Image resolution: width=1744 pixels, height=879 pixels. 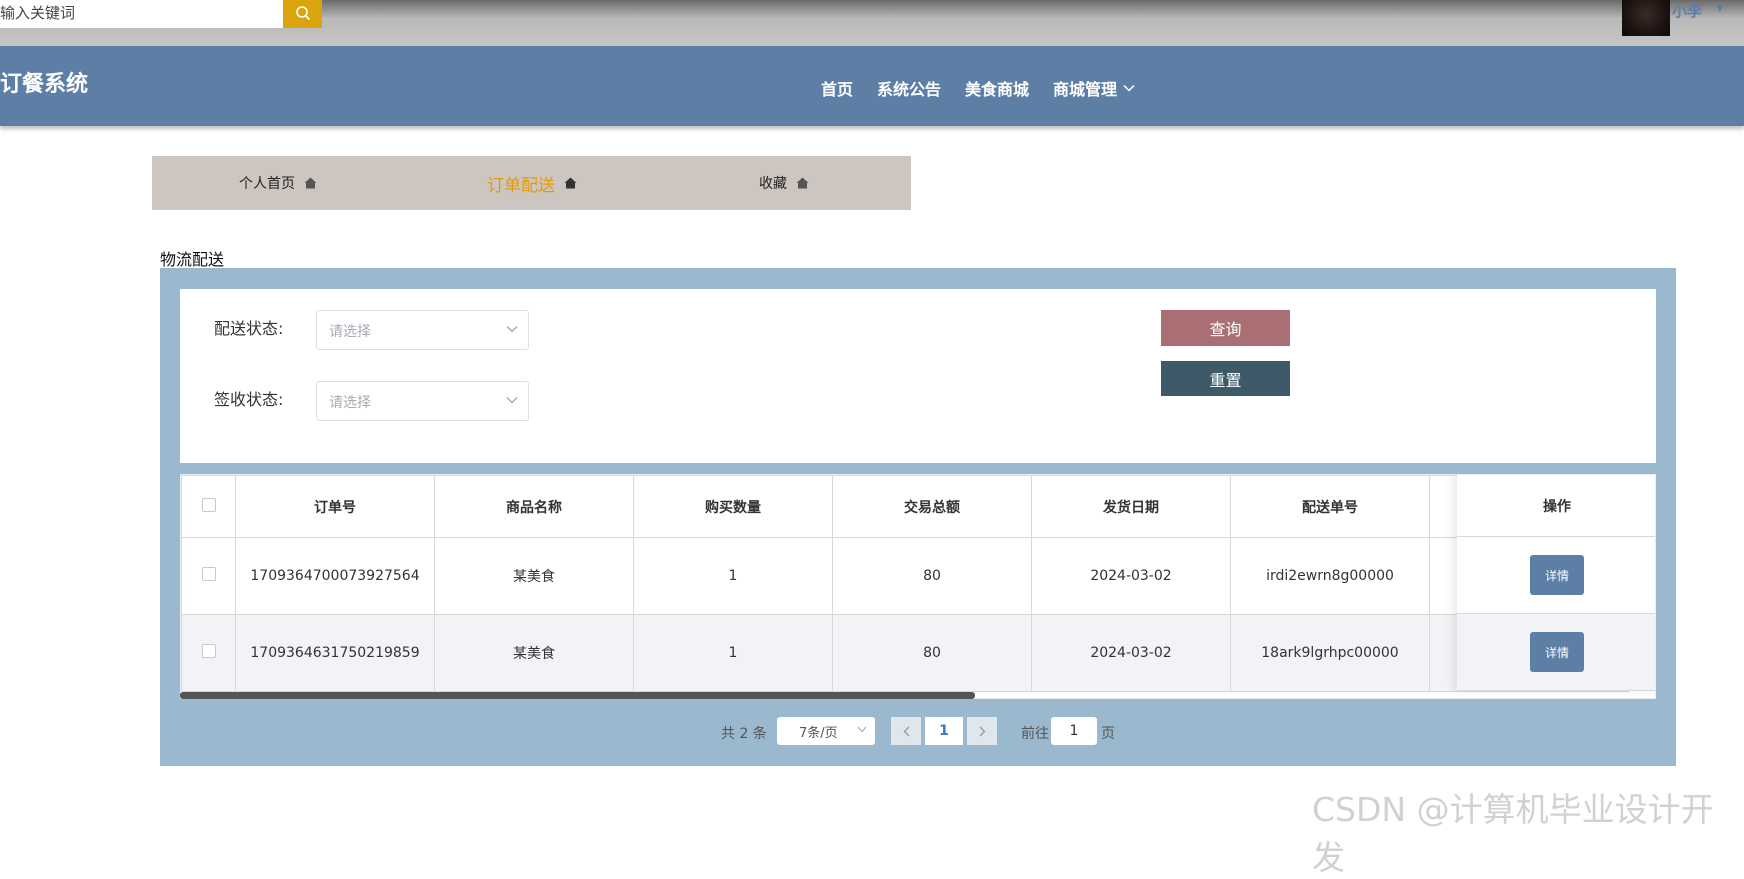 What do you see at coordinates (1687, 10) in the screenshot?
I see `user-name: 小李` at bounding box center [1687, 10].